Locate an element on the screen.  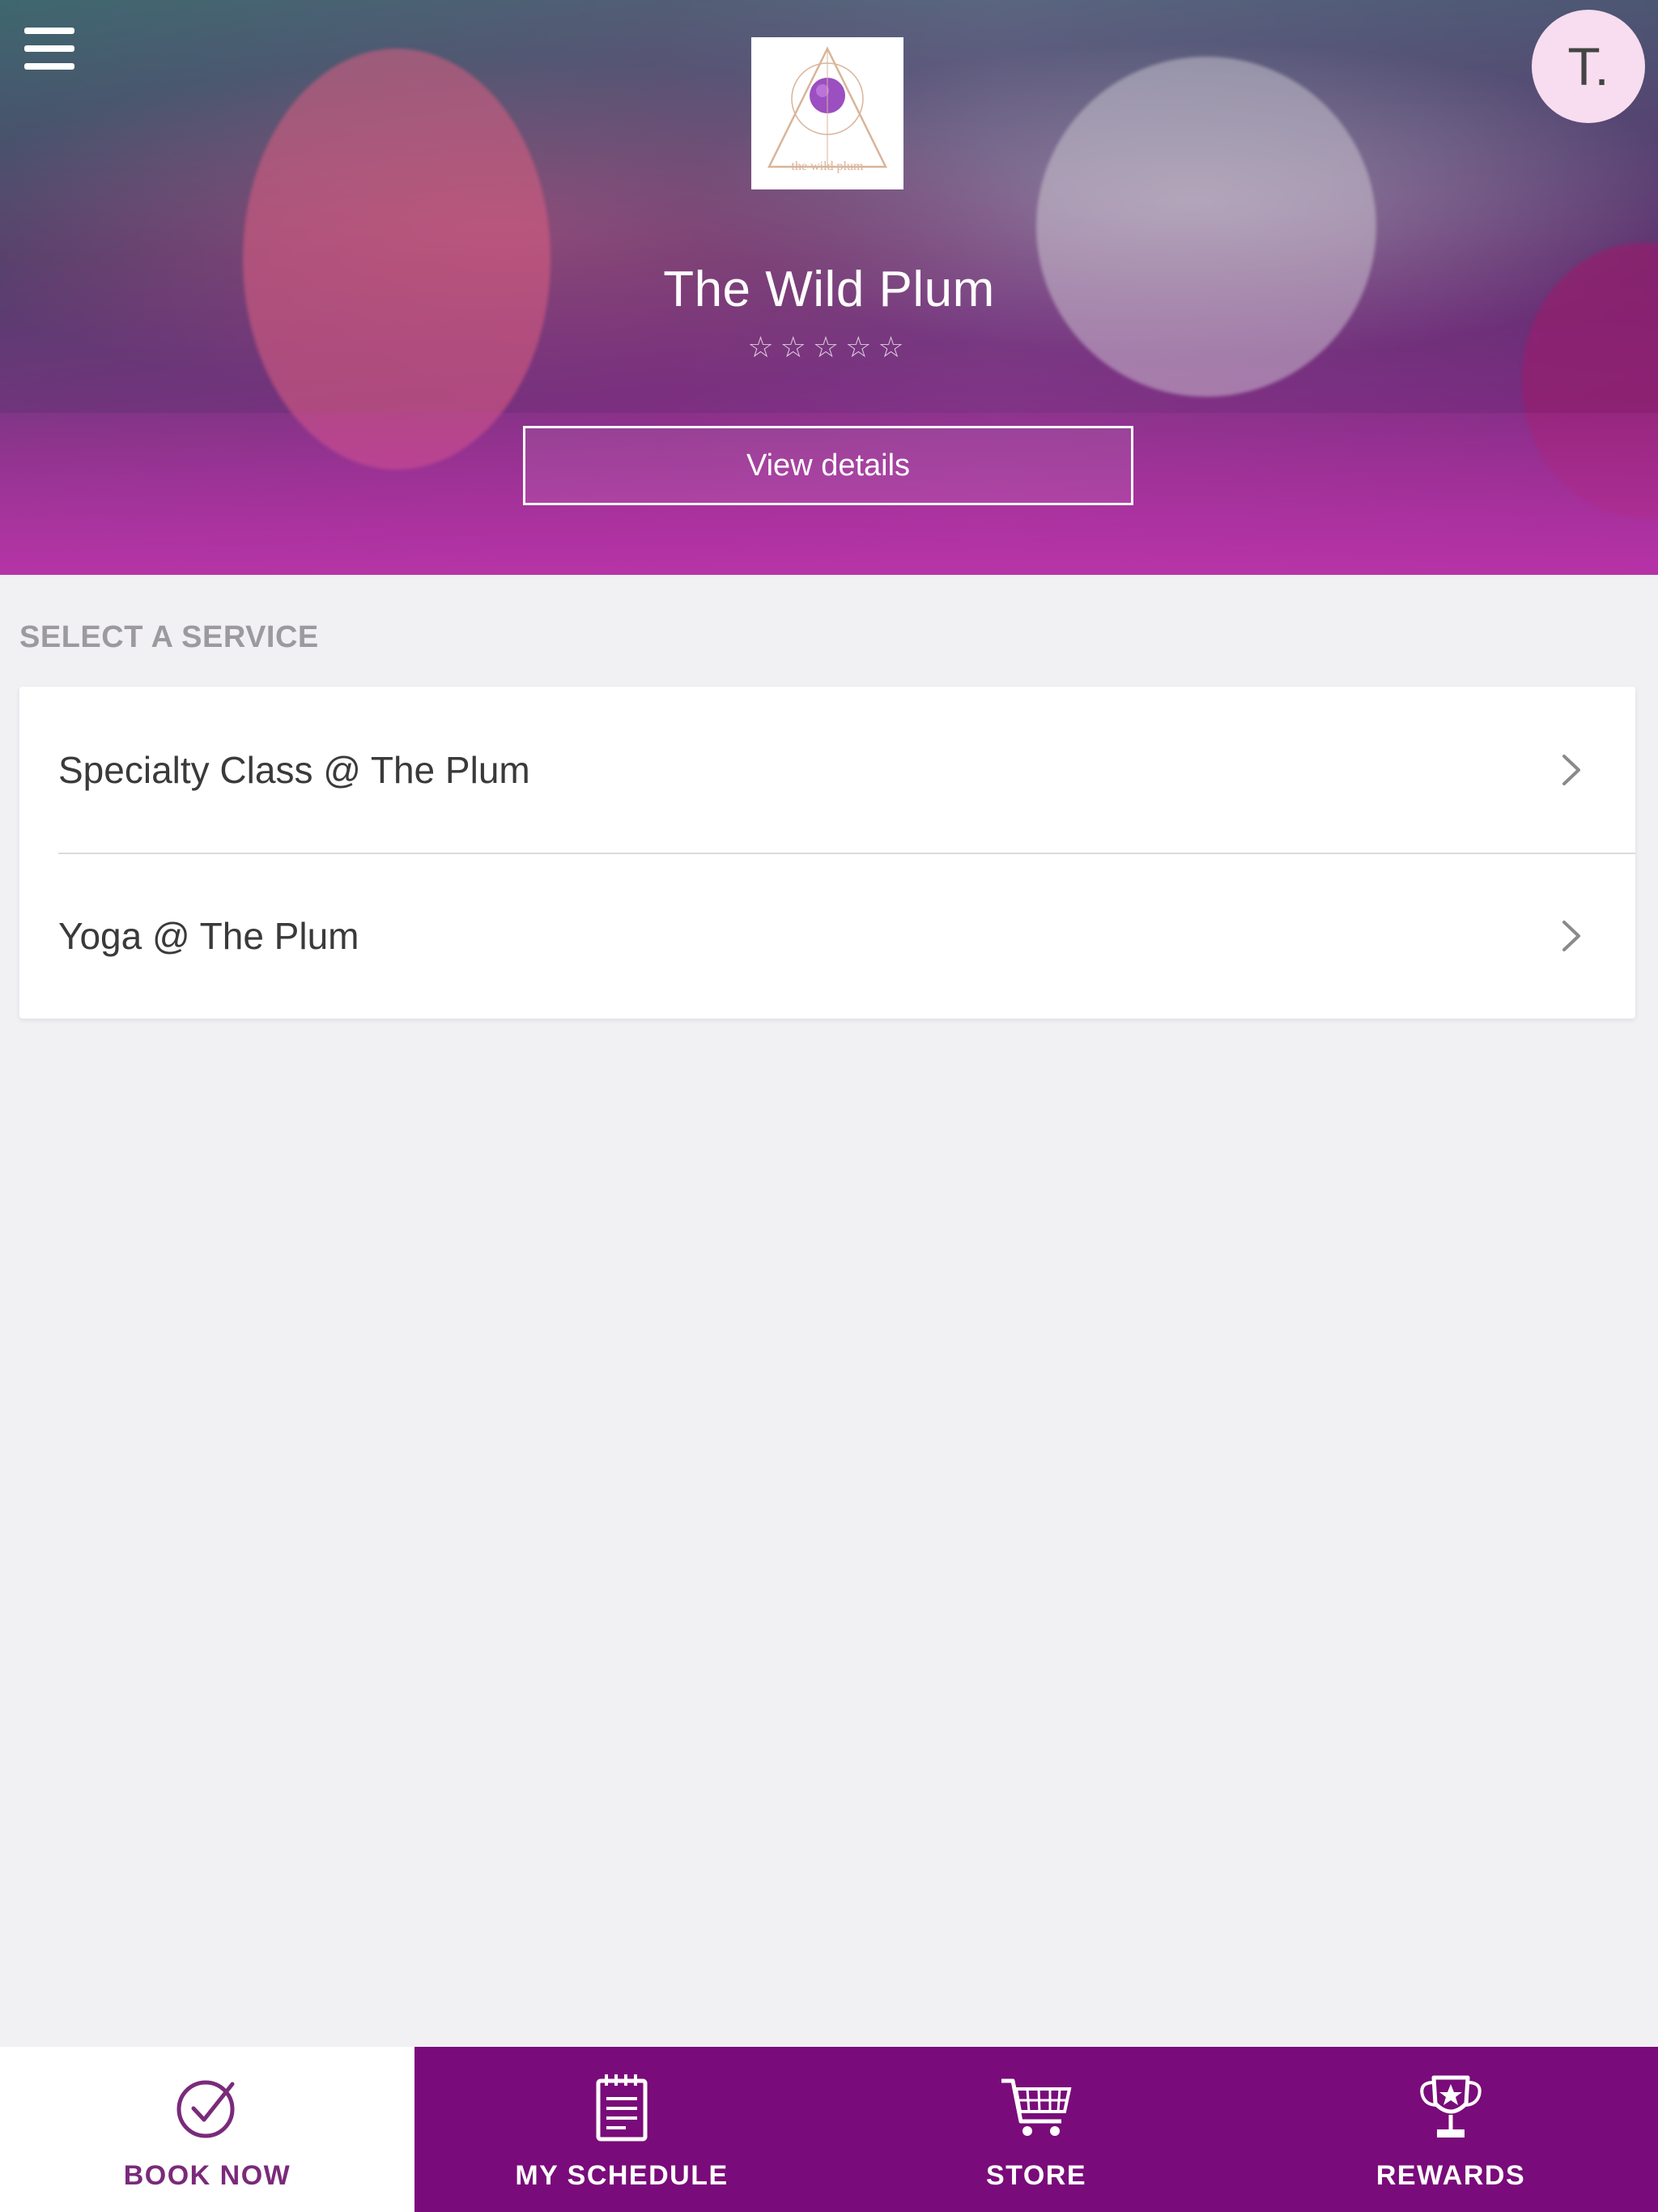
tab-label: MY SCHEDULE is located at coordinates (622, 2176).